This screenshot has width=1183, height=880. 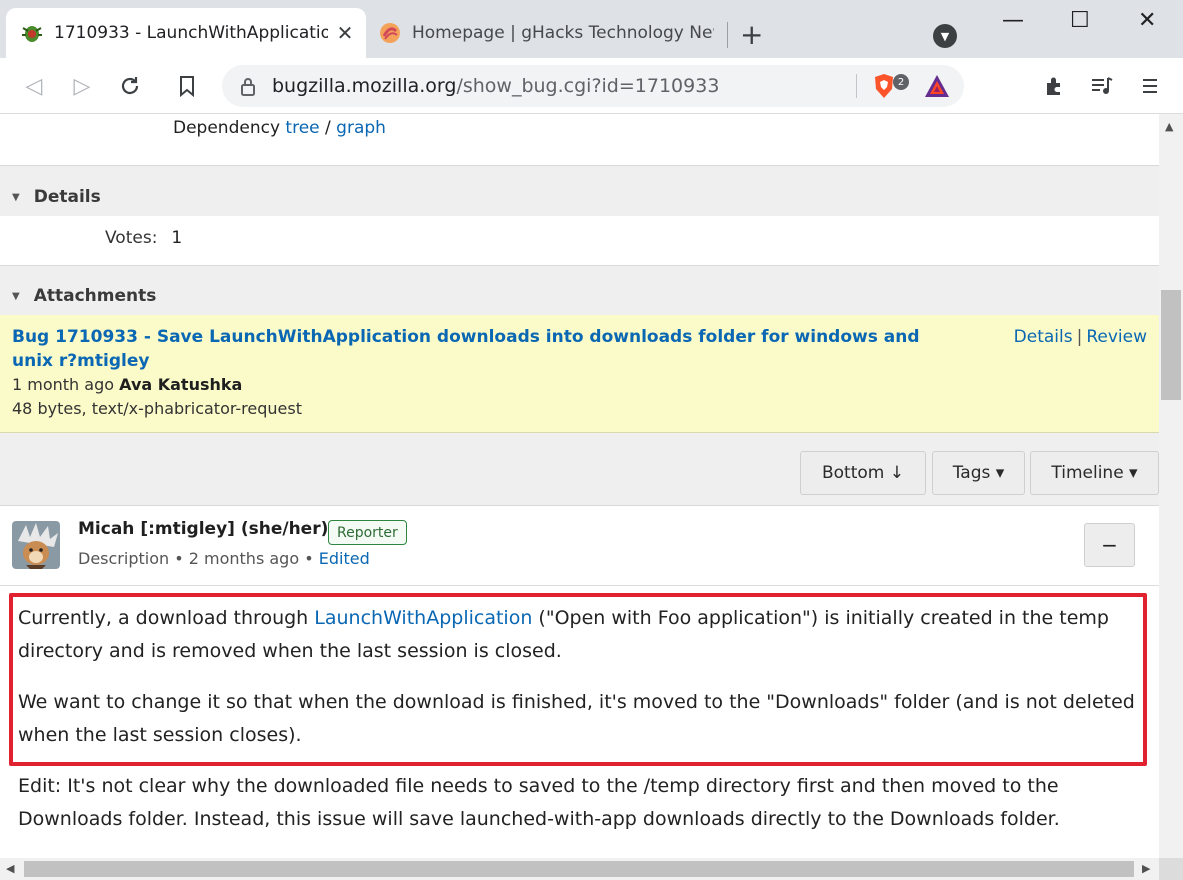 I want to click on comment-age: 2 months ago, so click(x=244, y=558).